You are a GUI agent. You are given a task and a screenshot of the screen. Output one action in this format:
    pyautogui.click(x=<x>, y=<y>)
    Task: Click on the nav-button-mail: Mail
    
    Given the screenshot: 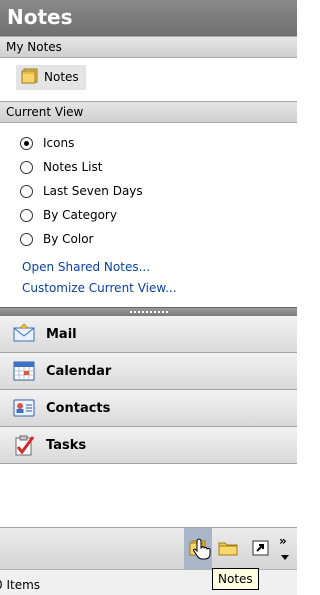 What is the action you would take?
    pyautogui.click(x=148, y=334)
    